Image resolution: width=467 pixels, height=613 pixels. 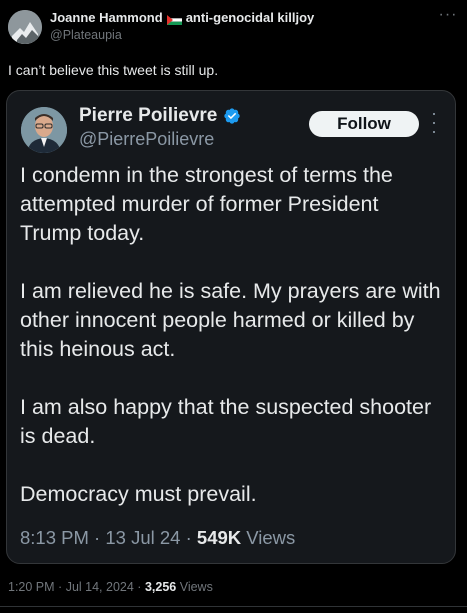 I want to click on palestine-flag-icon, so click(x=174, y=19).